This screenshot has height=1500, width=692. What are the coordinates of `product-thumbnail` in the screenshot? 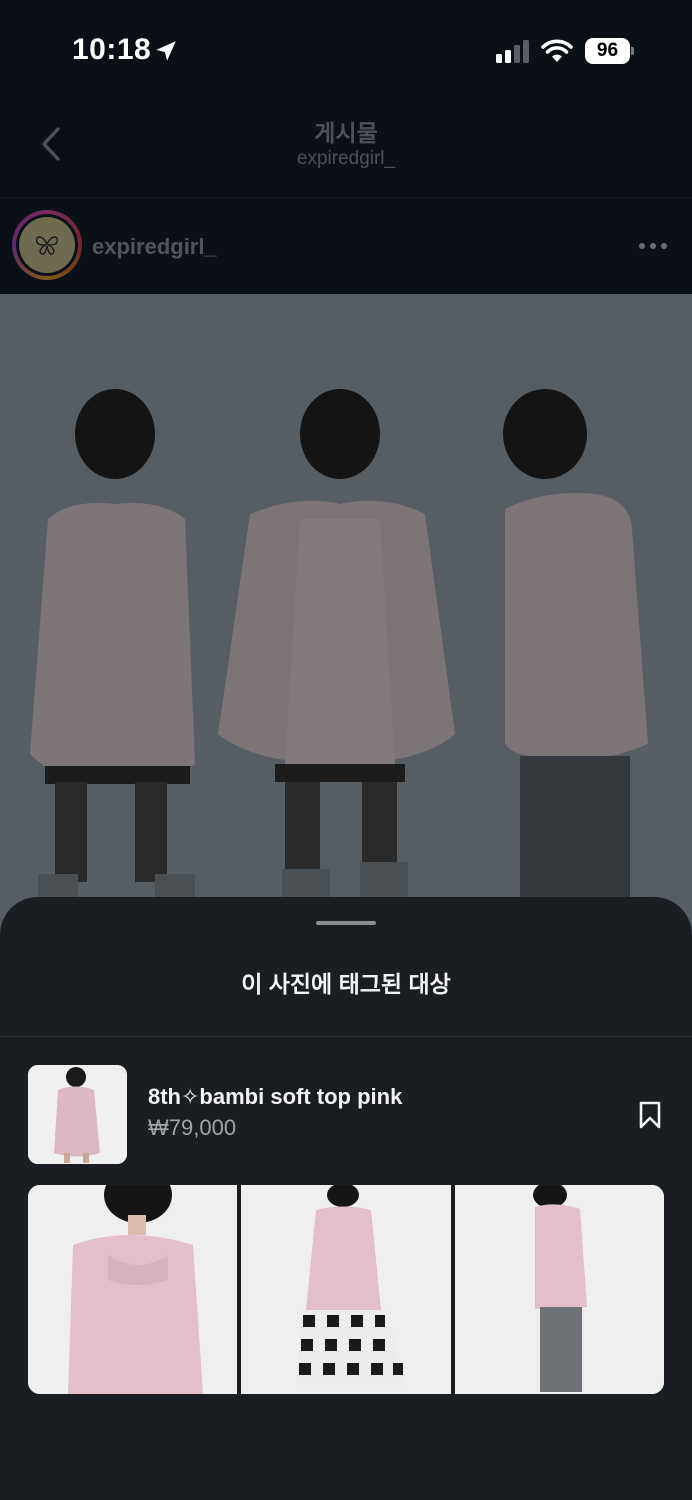 It's located at (77, 1114).